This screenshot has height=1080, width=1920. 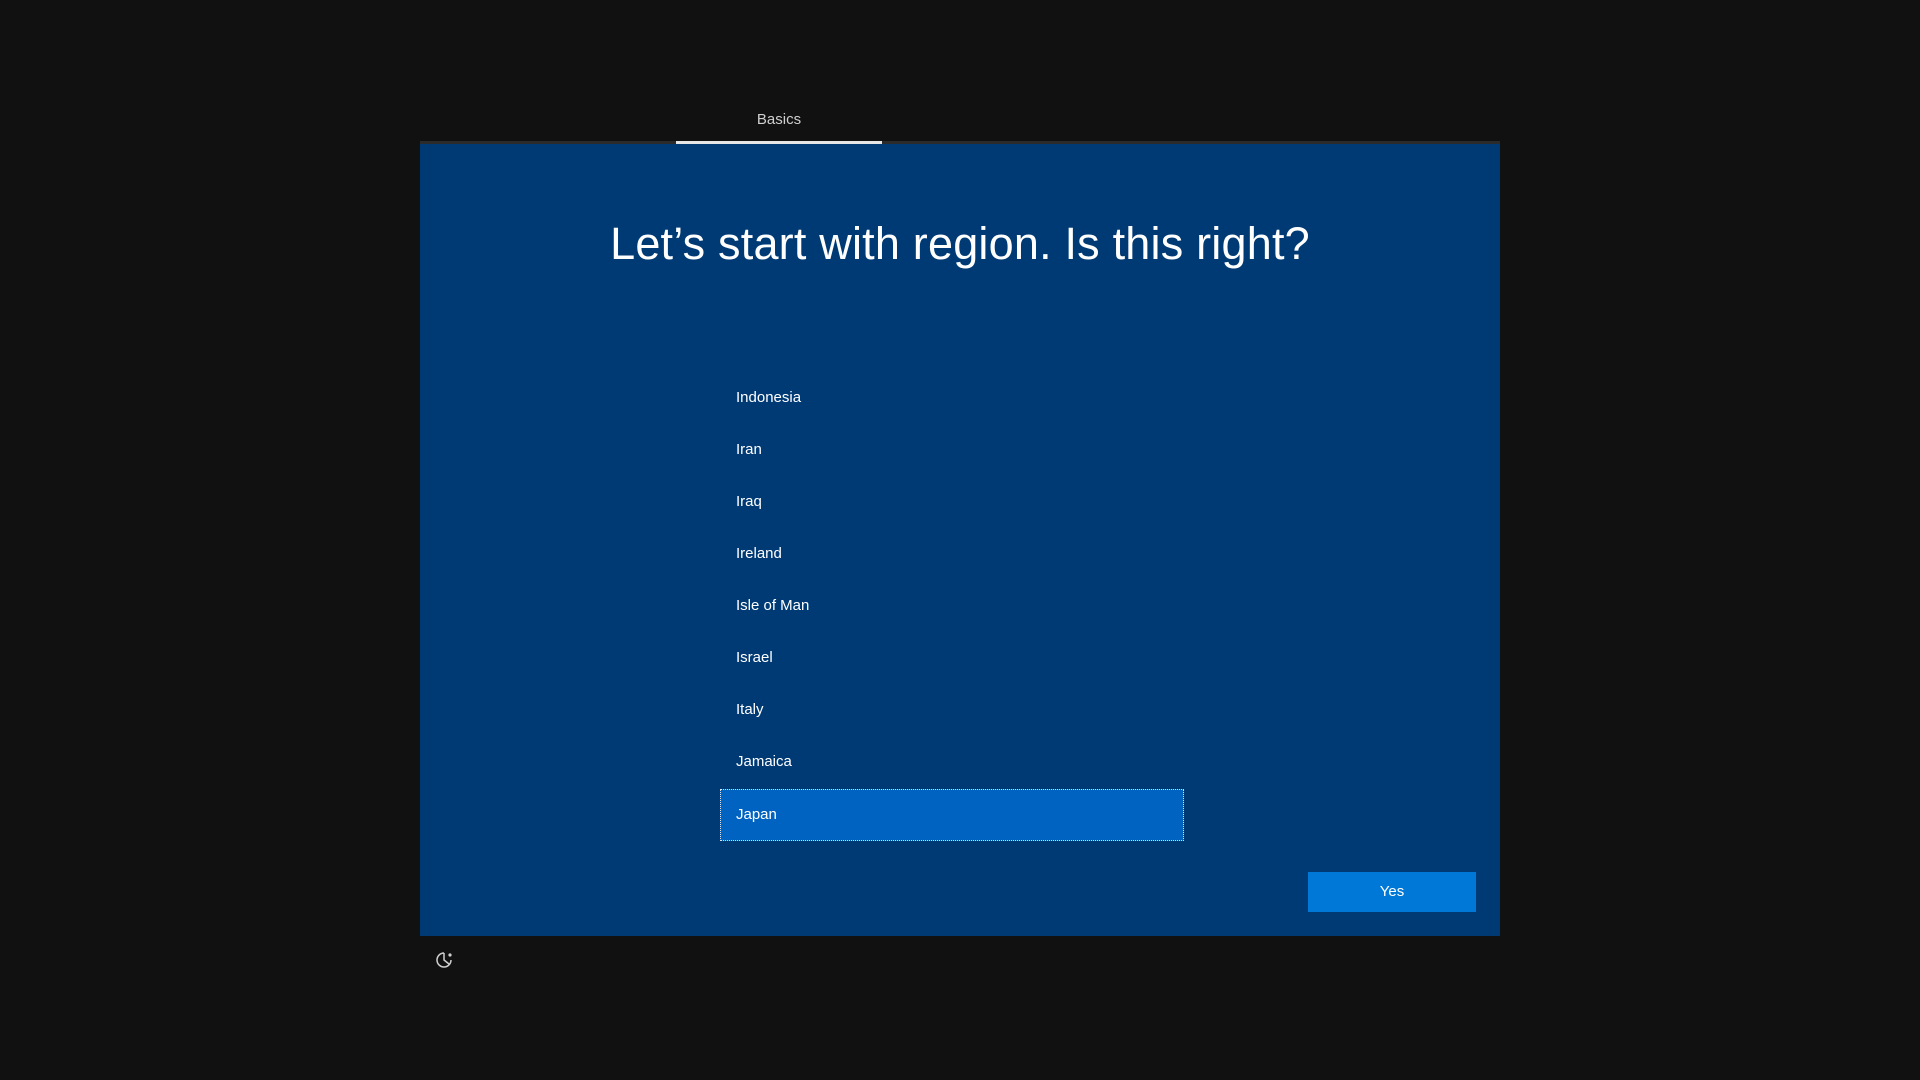 What do you see at coordinates (952, 710) in the screenshot?
I see `list-item-italy: Italy` at bounding box center [952, 710].